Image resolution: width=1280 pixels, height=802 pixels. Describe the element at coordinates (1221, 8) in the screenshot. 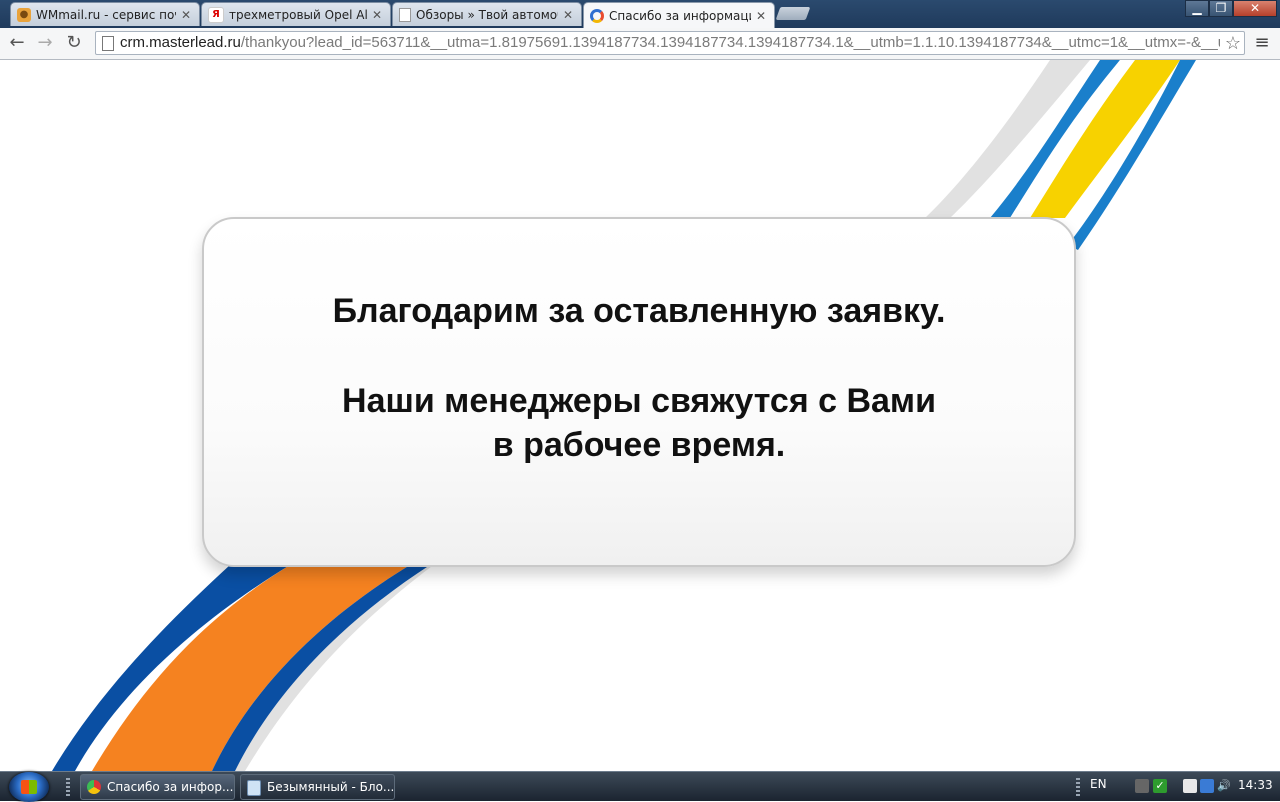

I see `maximize-button: ❐` at that location.